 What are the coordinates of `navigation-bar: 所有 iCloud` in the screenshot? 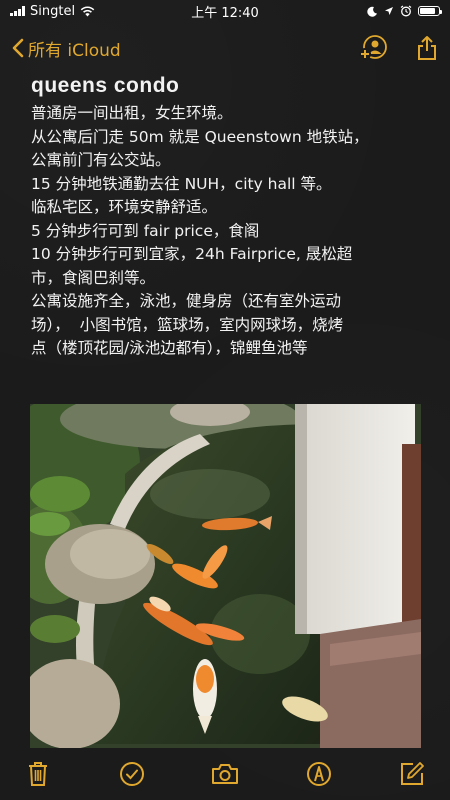 It's located at (225, 48).